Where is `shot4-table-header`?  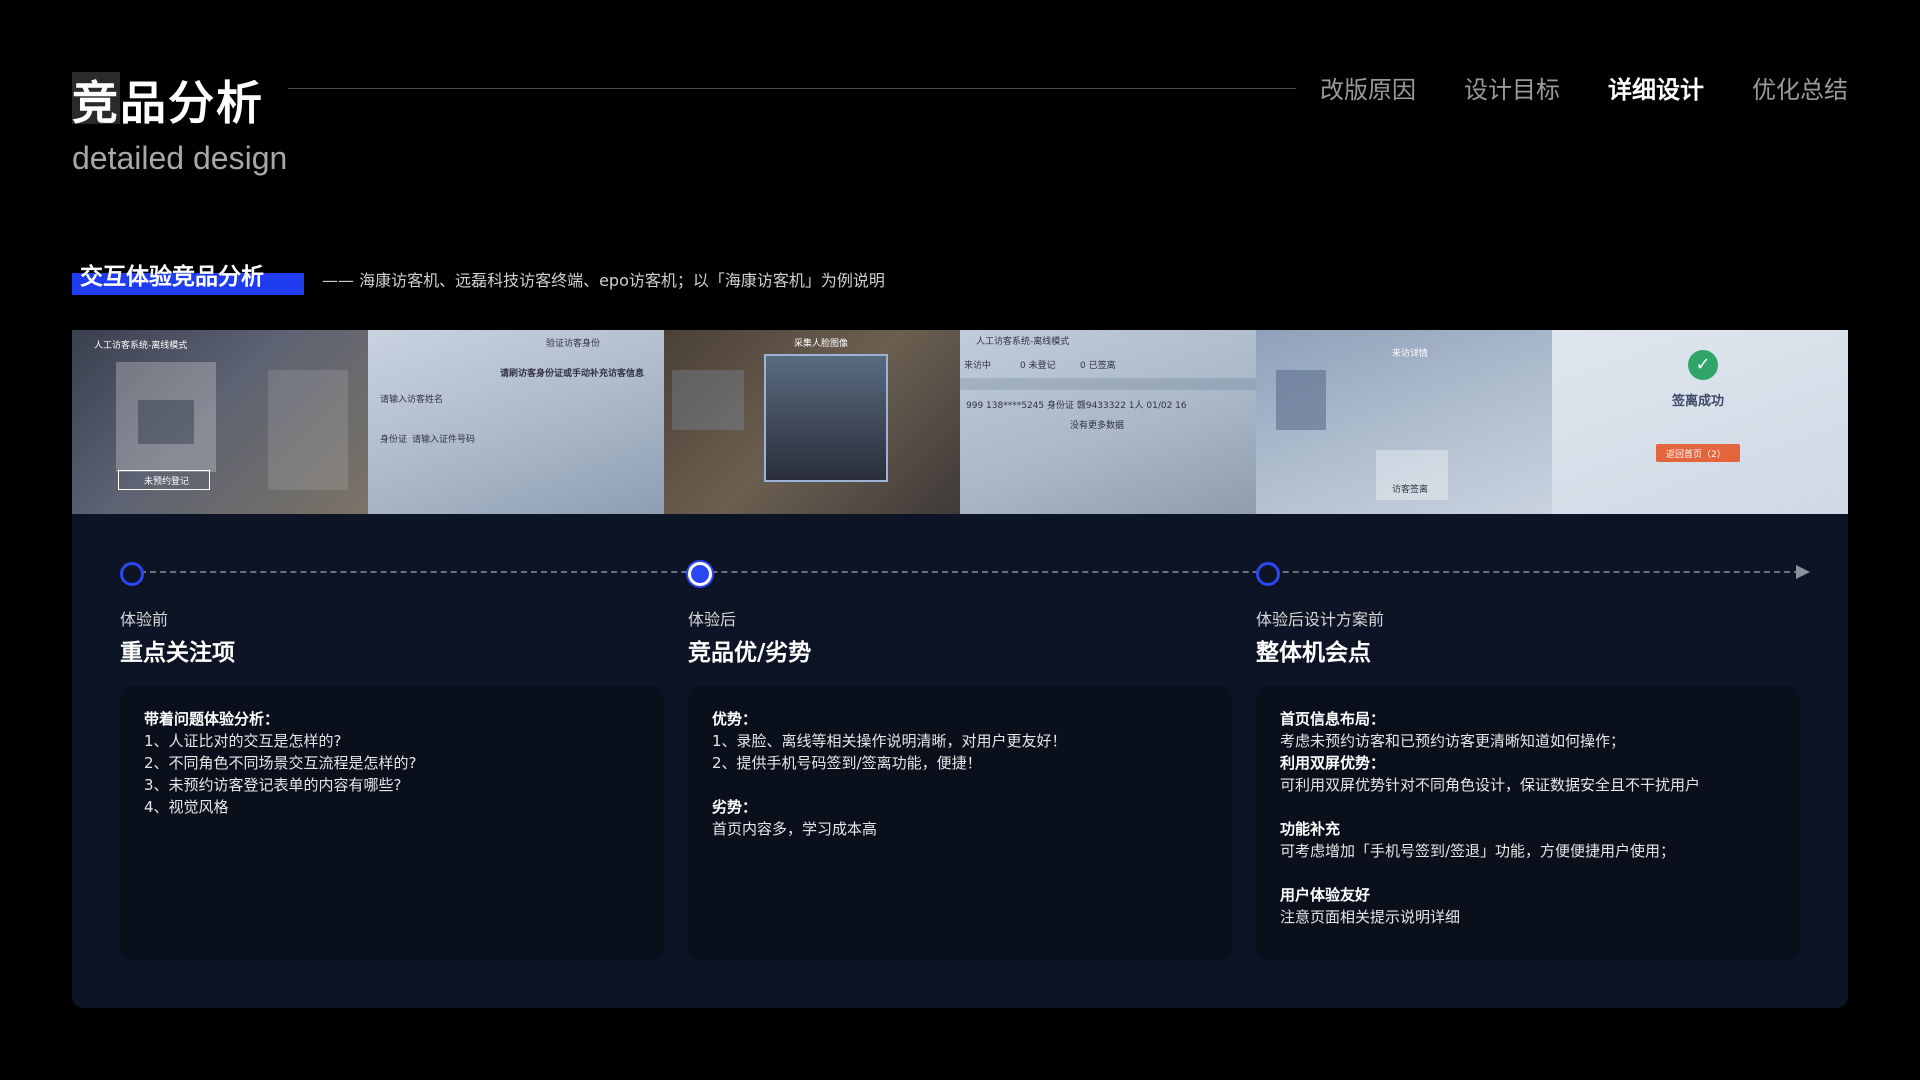
shot4-table-header is located at coordinates (1108, 384).